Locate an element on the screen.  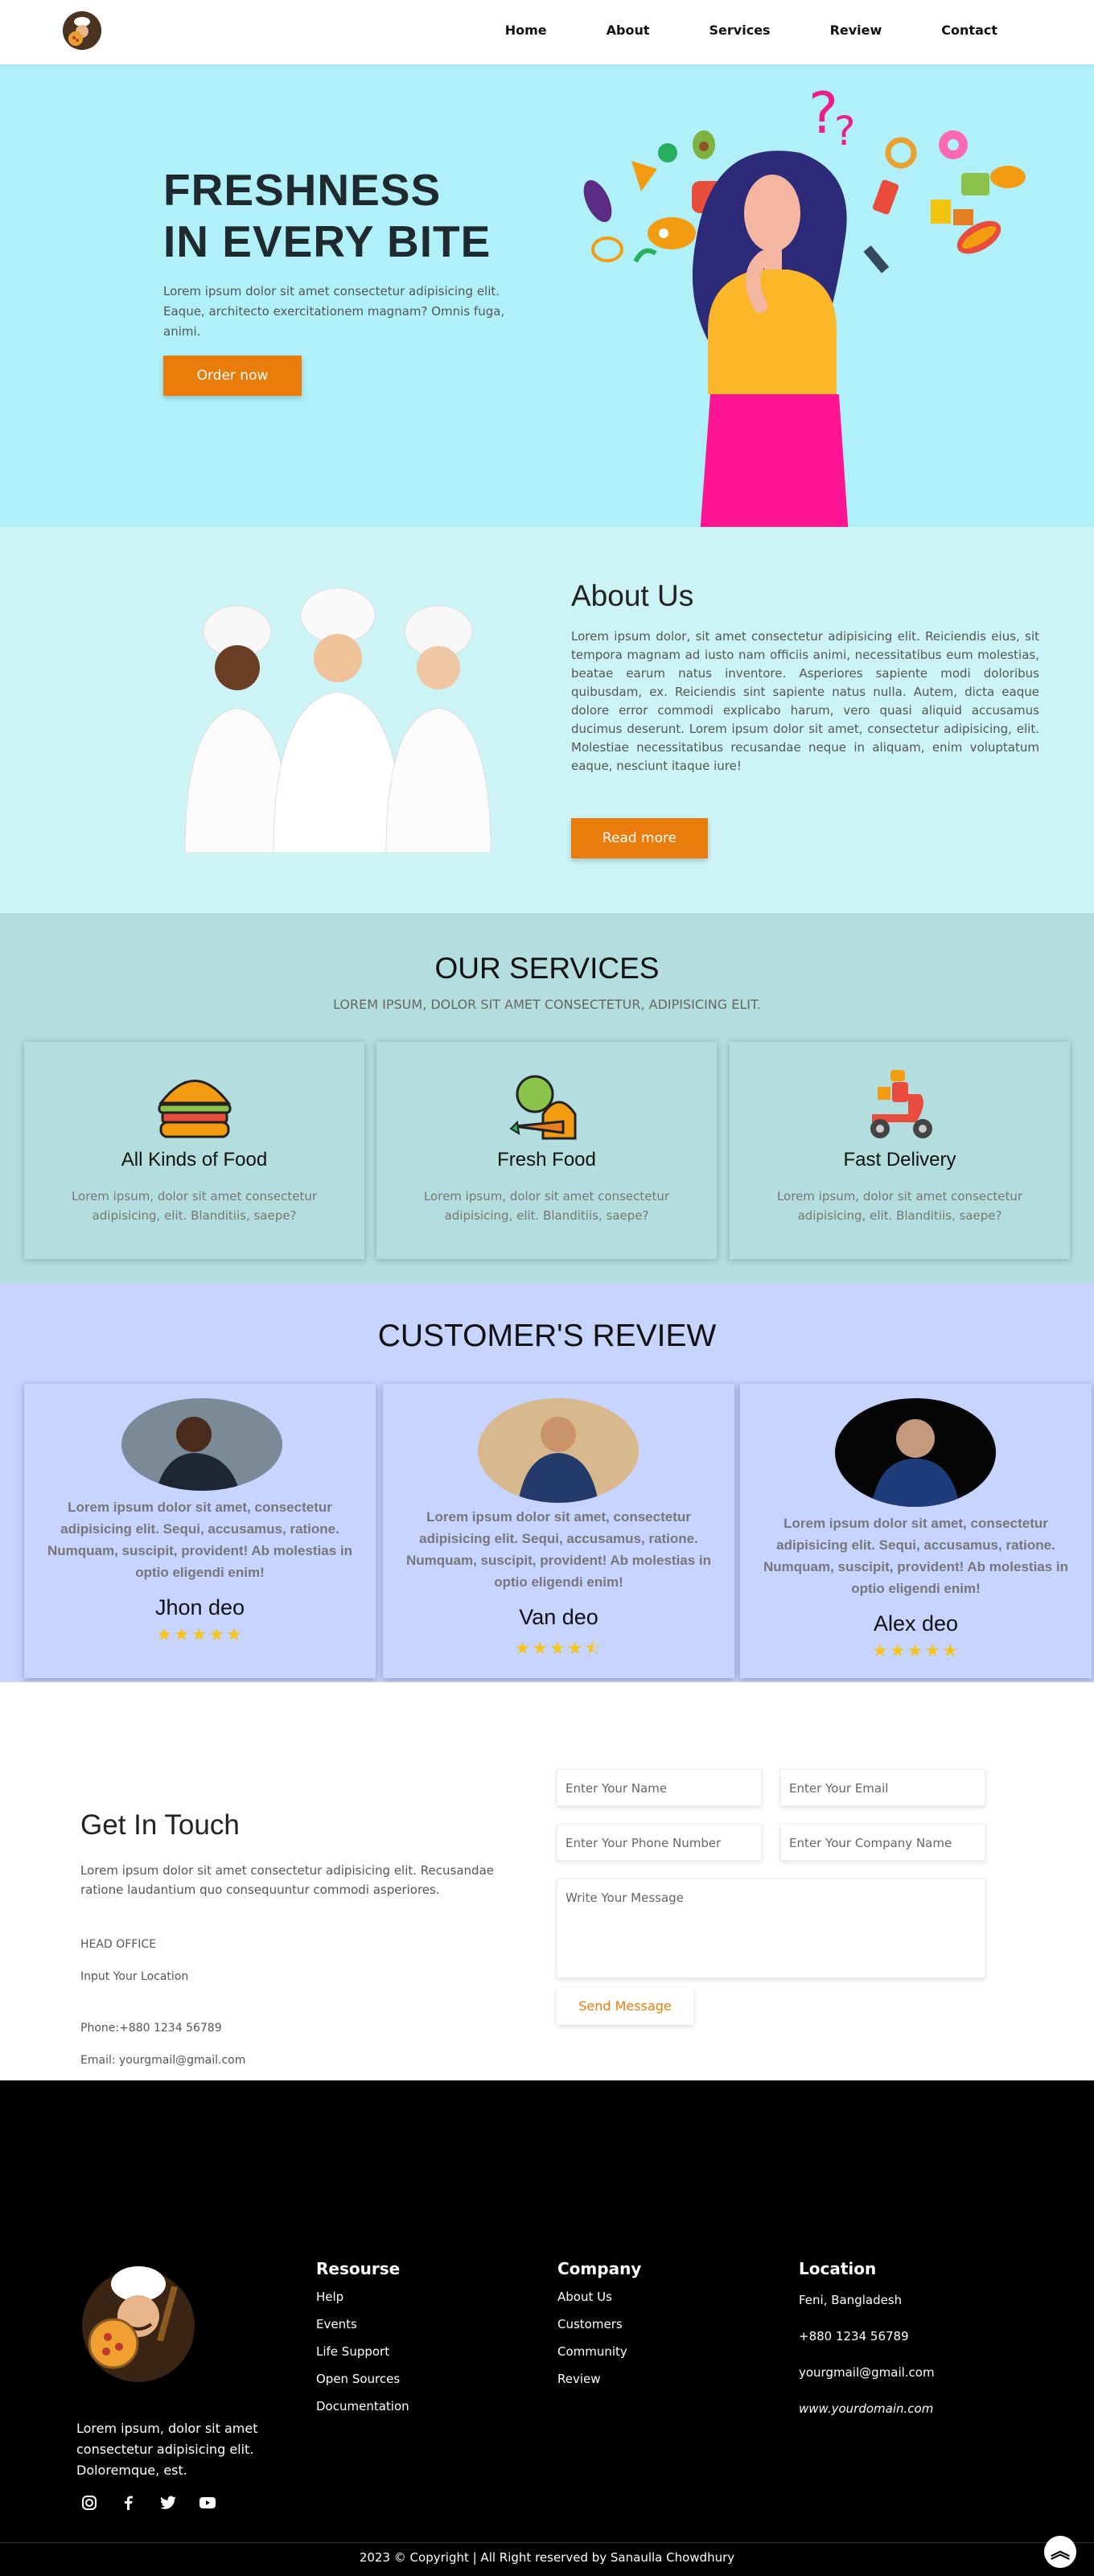
footer-link-community: Community is located at coordinates (592, 2351).